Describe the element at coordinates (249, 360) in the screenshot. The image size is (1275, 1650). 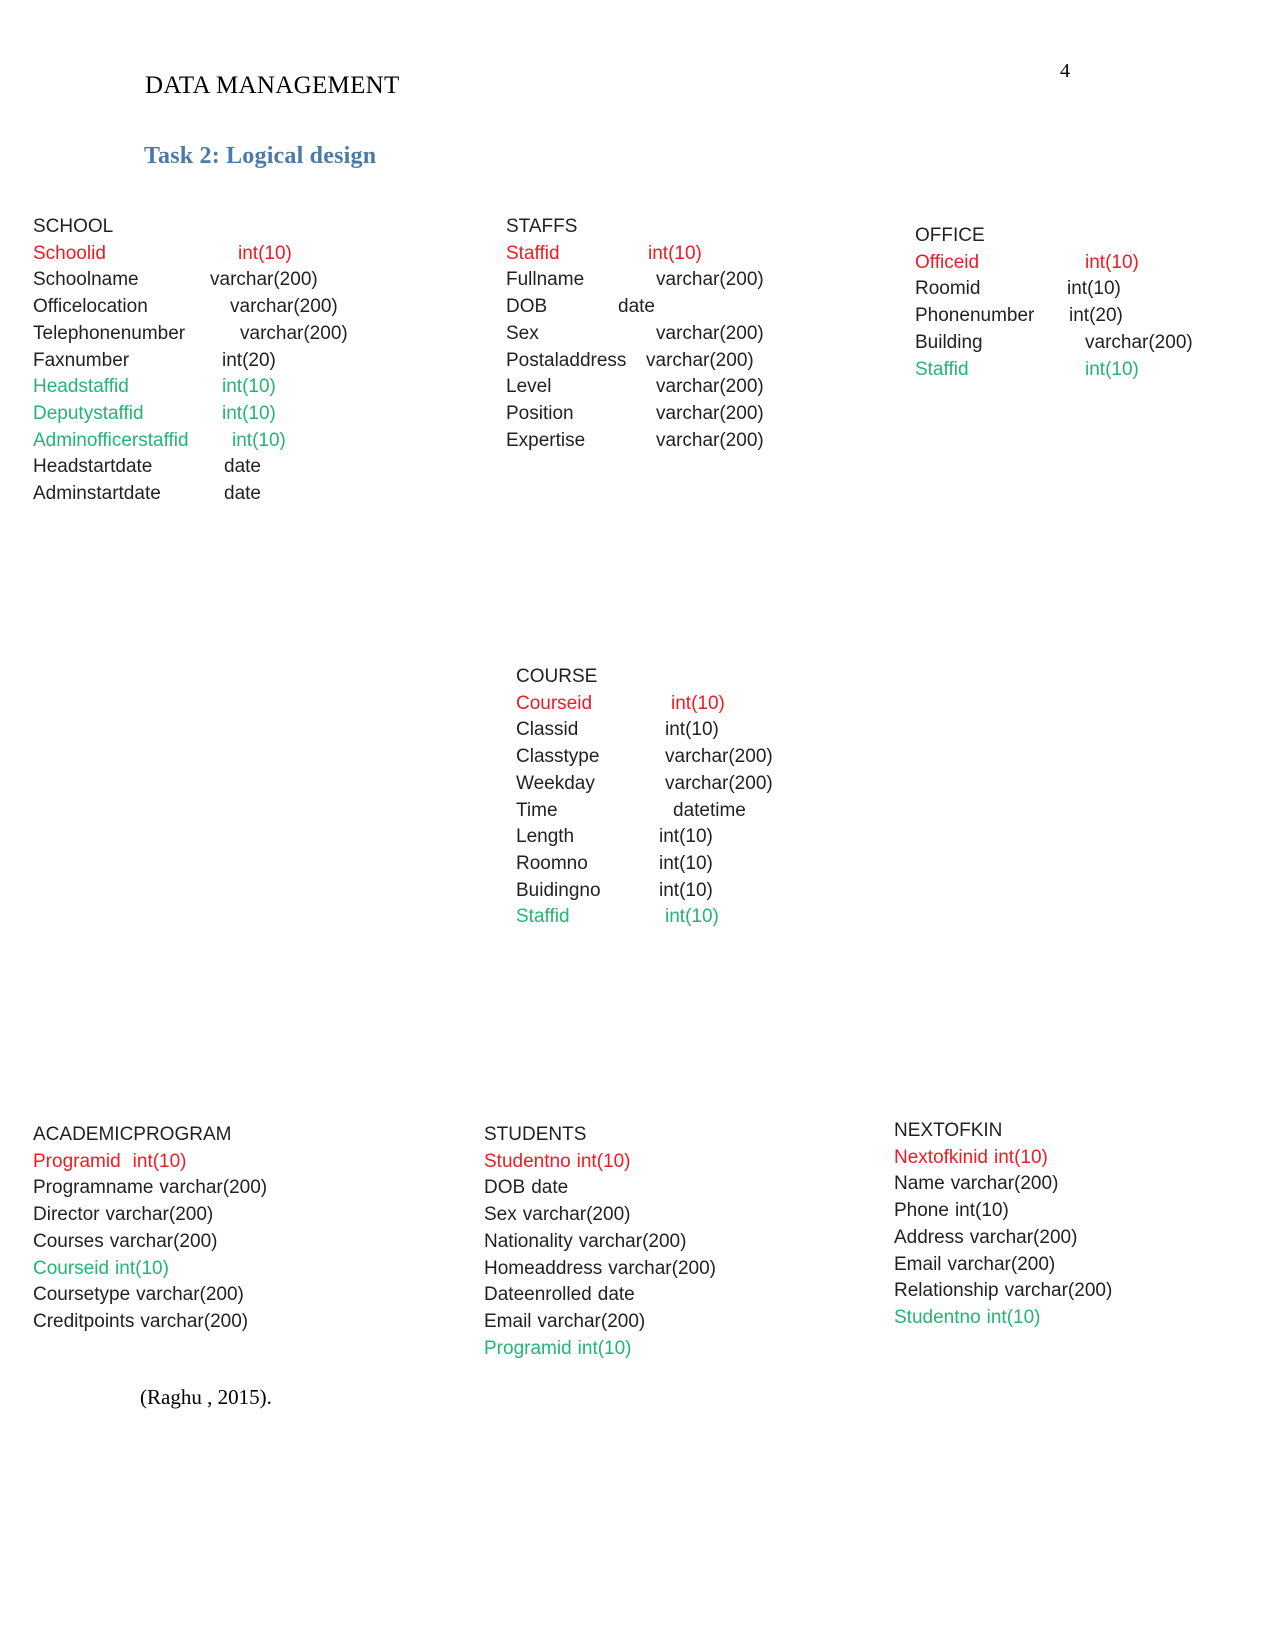
I see `field-type: int(20)` at that location.